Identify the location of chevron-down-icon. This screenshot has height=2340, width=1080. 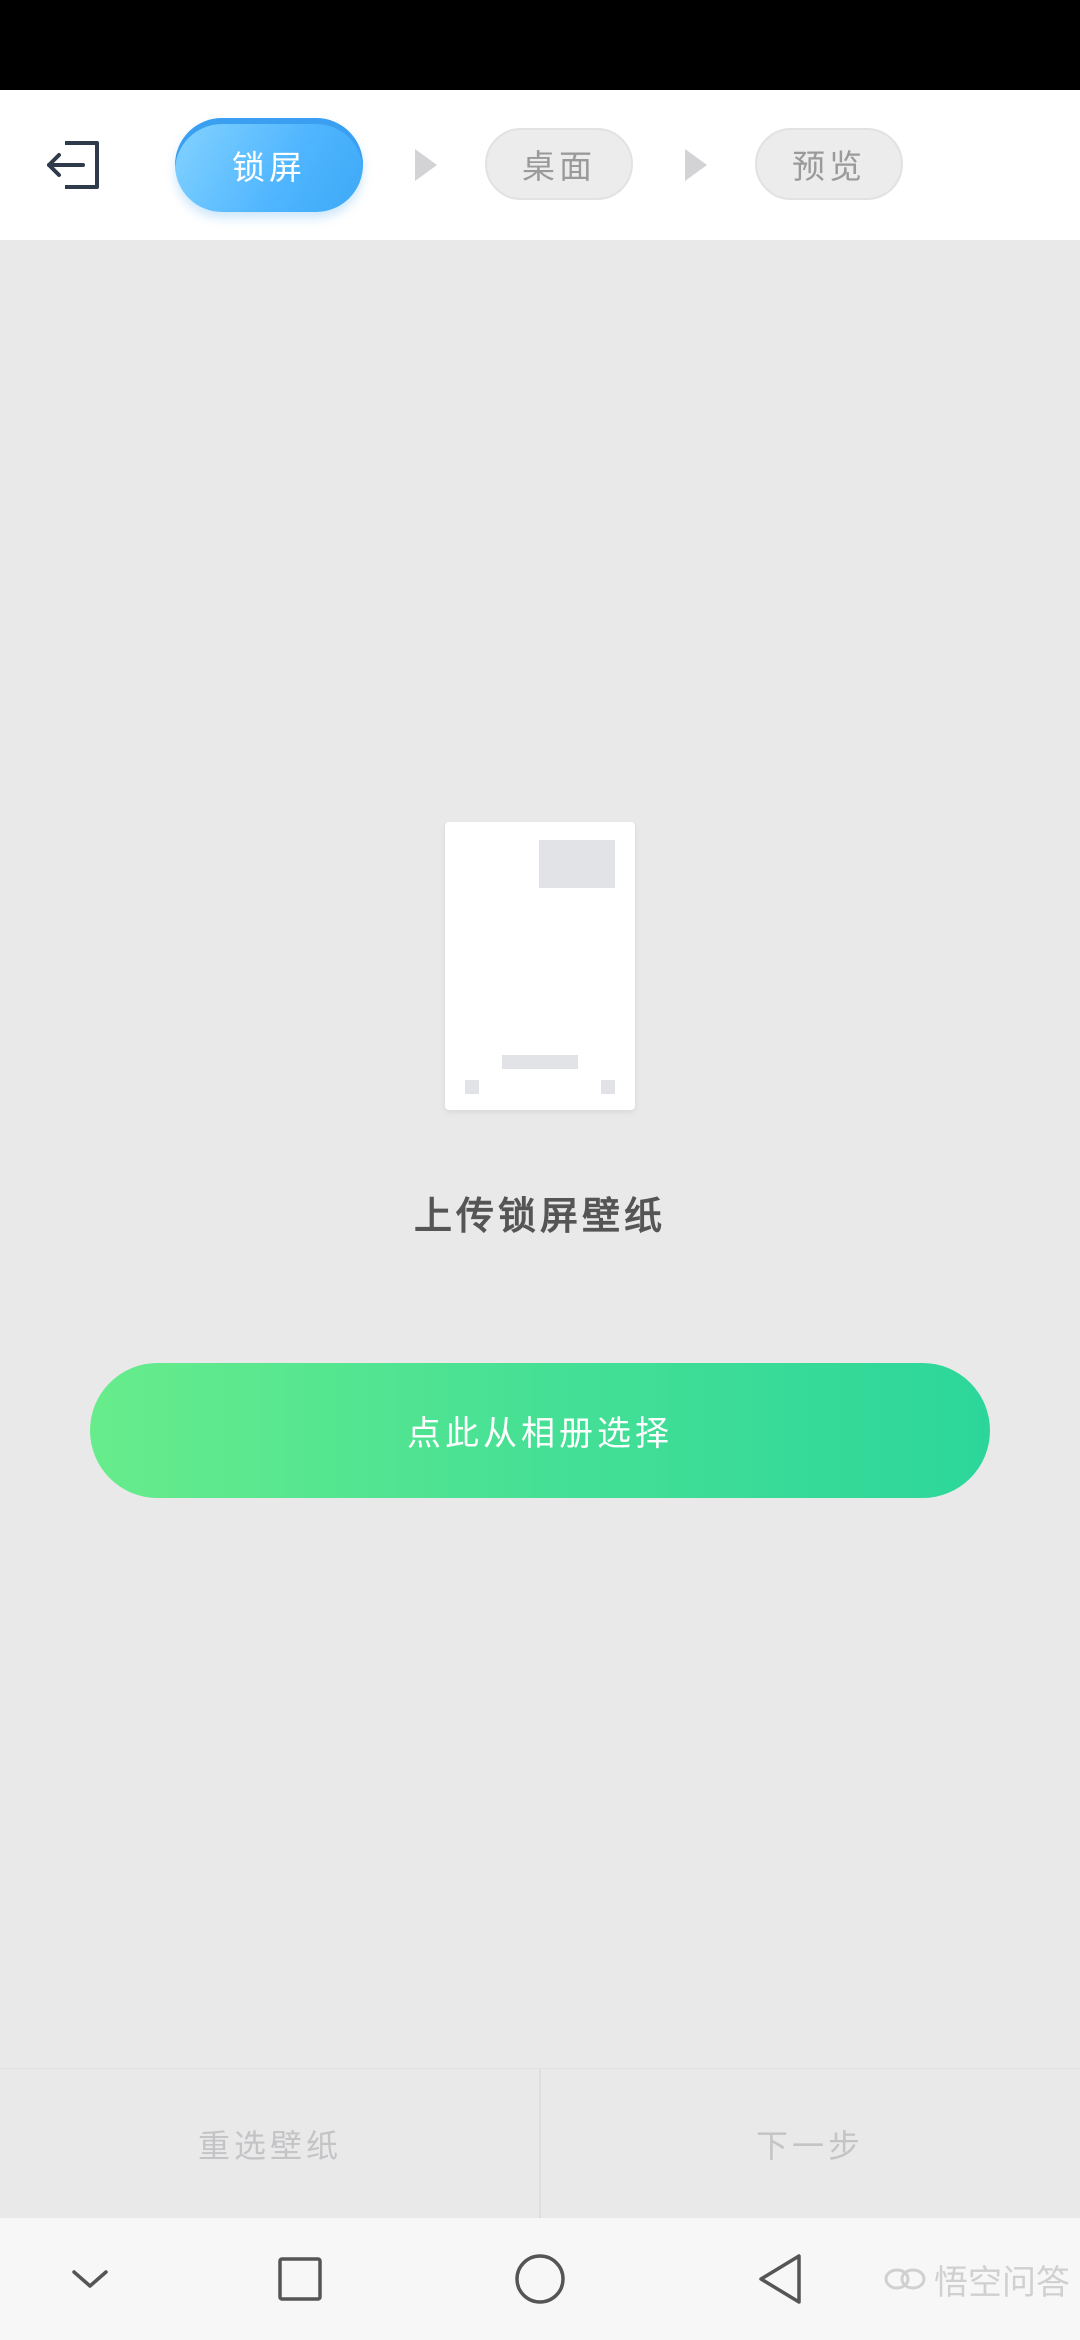
(90, 2279).